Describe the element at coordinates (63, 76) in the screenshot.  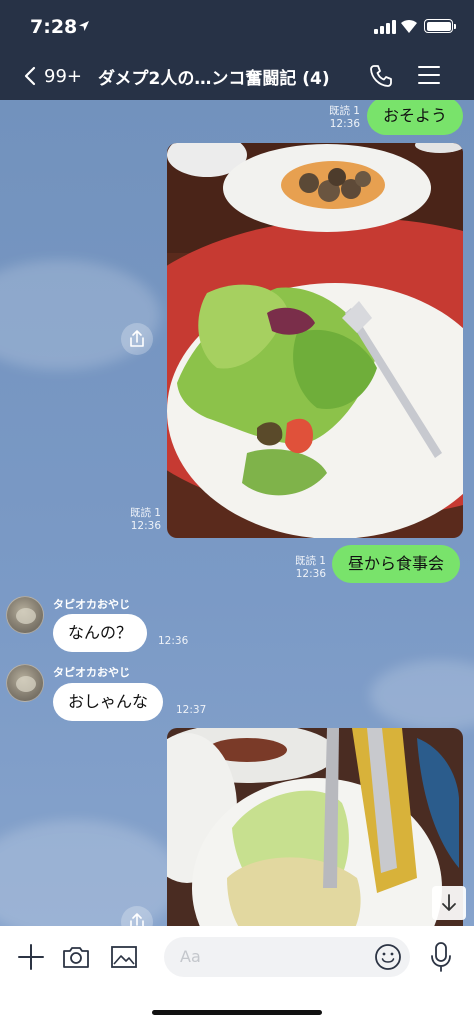
I see `unread-count: 99+` at that location.